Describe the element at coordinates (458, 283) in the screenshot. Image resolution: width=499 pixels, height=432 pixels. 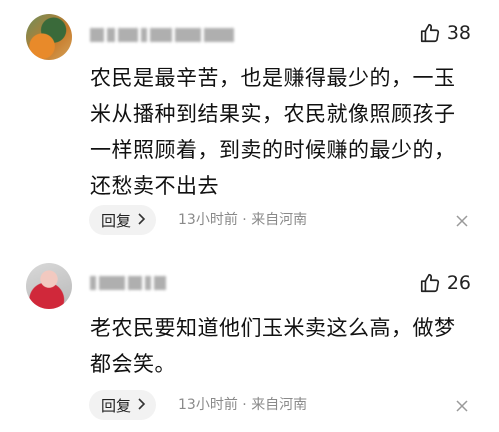
I see `like-count: 26` at that location.